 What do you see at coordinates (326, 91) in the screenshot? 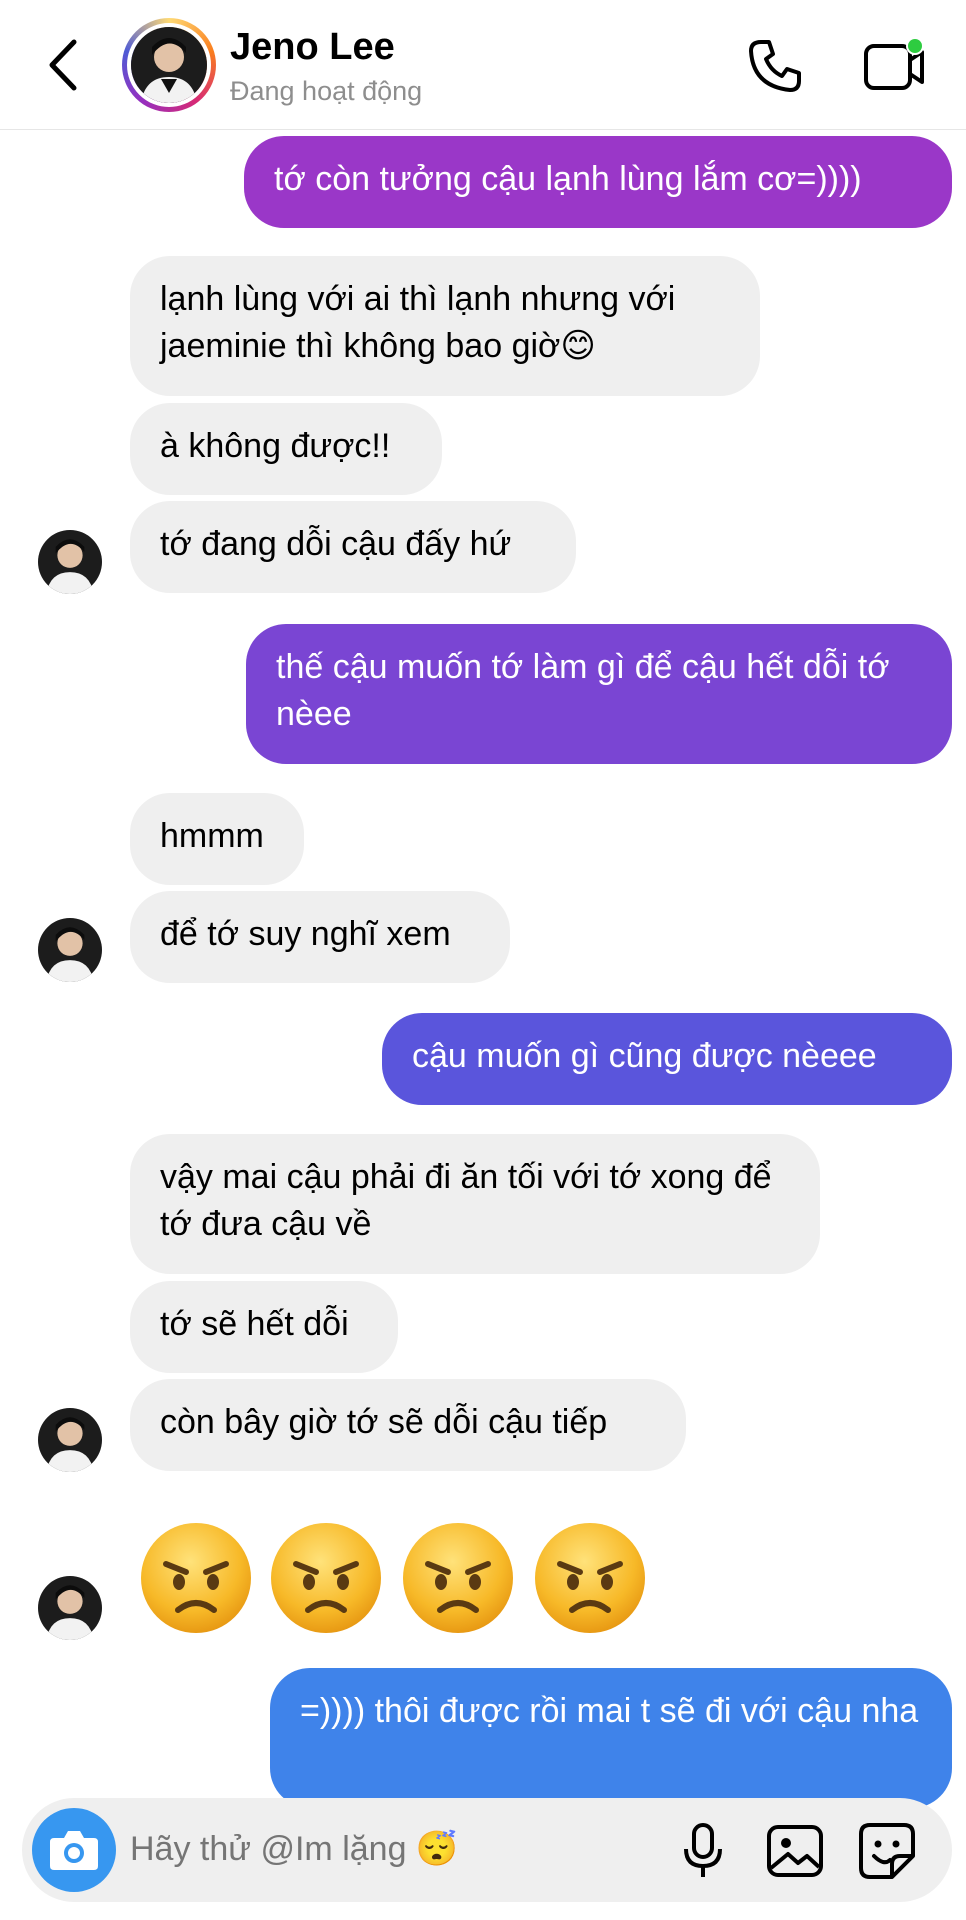
I see `active-status: Đang hoạt động` at bounding box center [326, 91].